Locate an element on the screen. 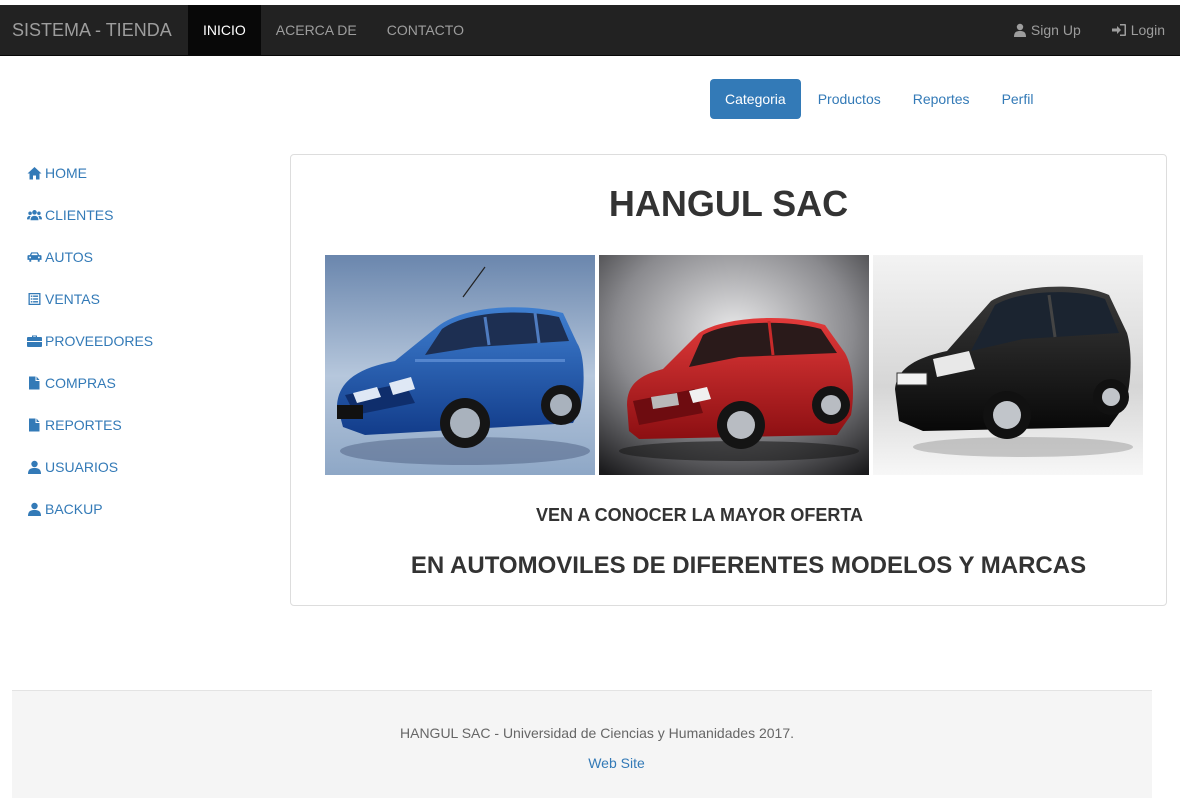 This screenshot has width=1180, height=798. sidebar-item-autos: AUTOS is located at coordinates (90, 257).